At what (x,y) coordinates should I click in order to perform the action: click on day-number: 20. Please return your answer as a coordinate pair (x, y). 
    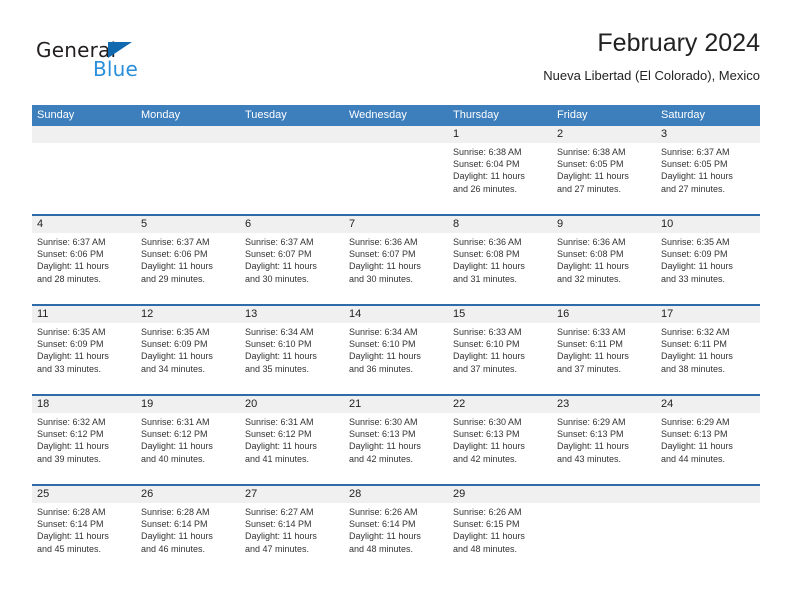
    Looking at the image, I should click on (292, 404).